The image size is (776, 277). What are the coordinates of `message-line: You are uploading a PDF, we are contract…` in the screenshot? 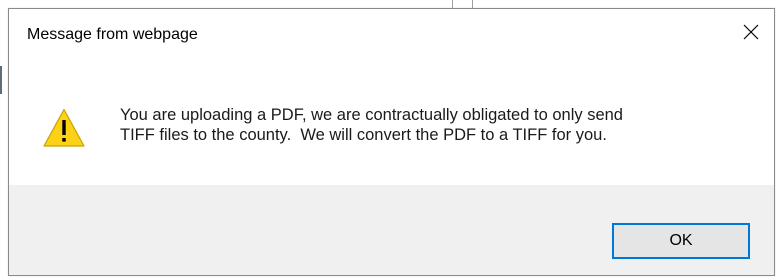 It's located at (371, 115).